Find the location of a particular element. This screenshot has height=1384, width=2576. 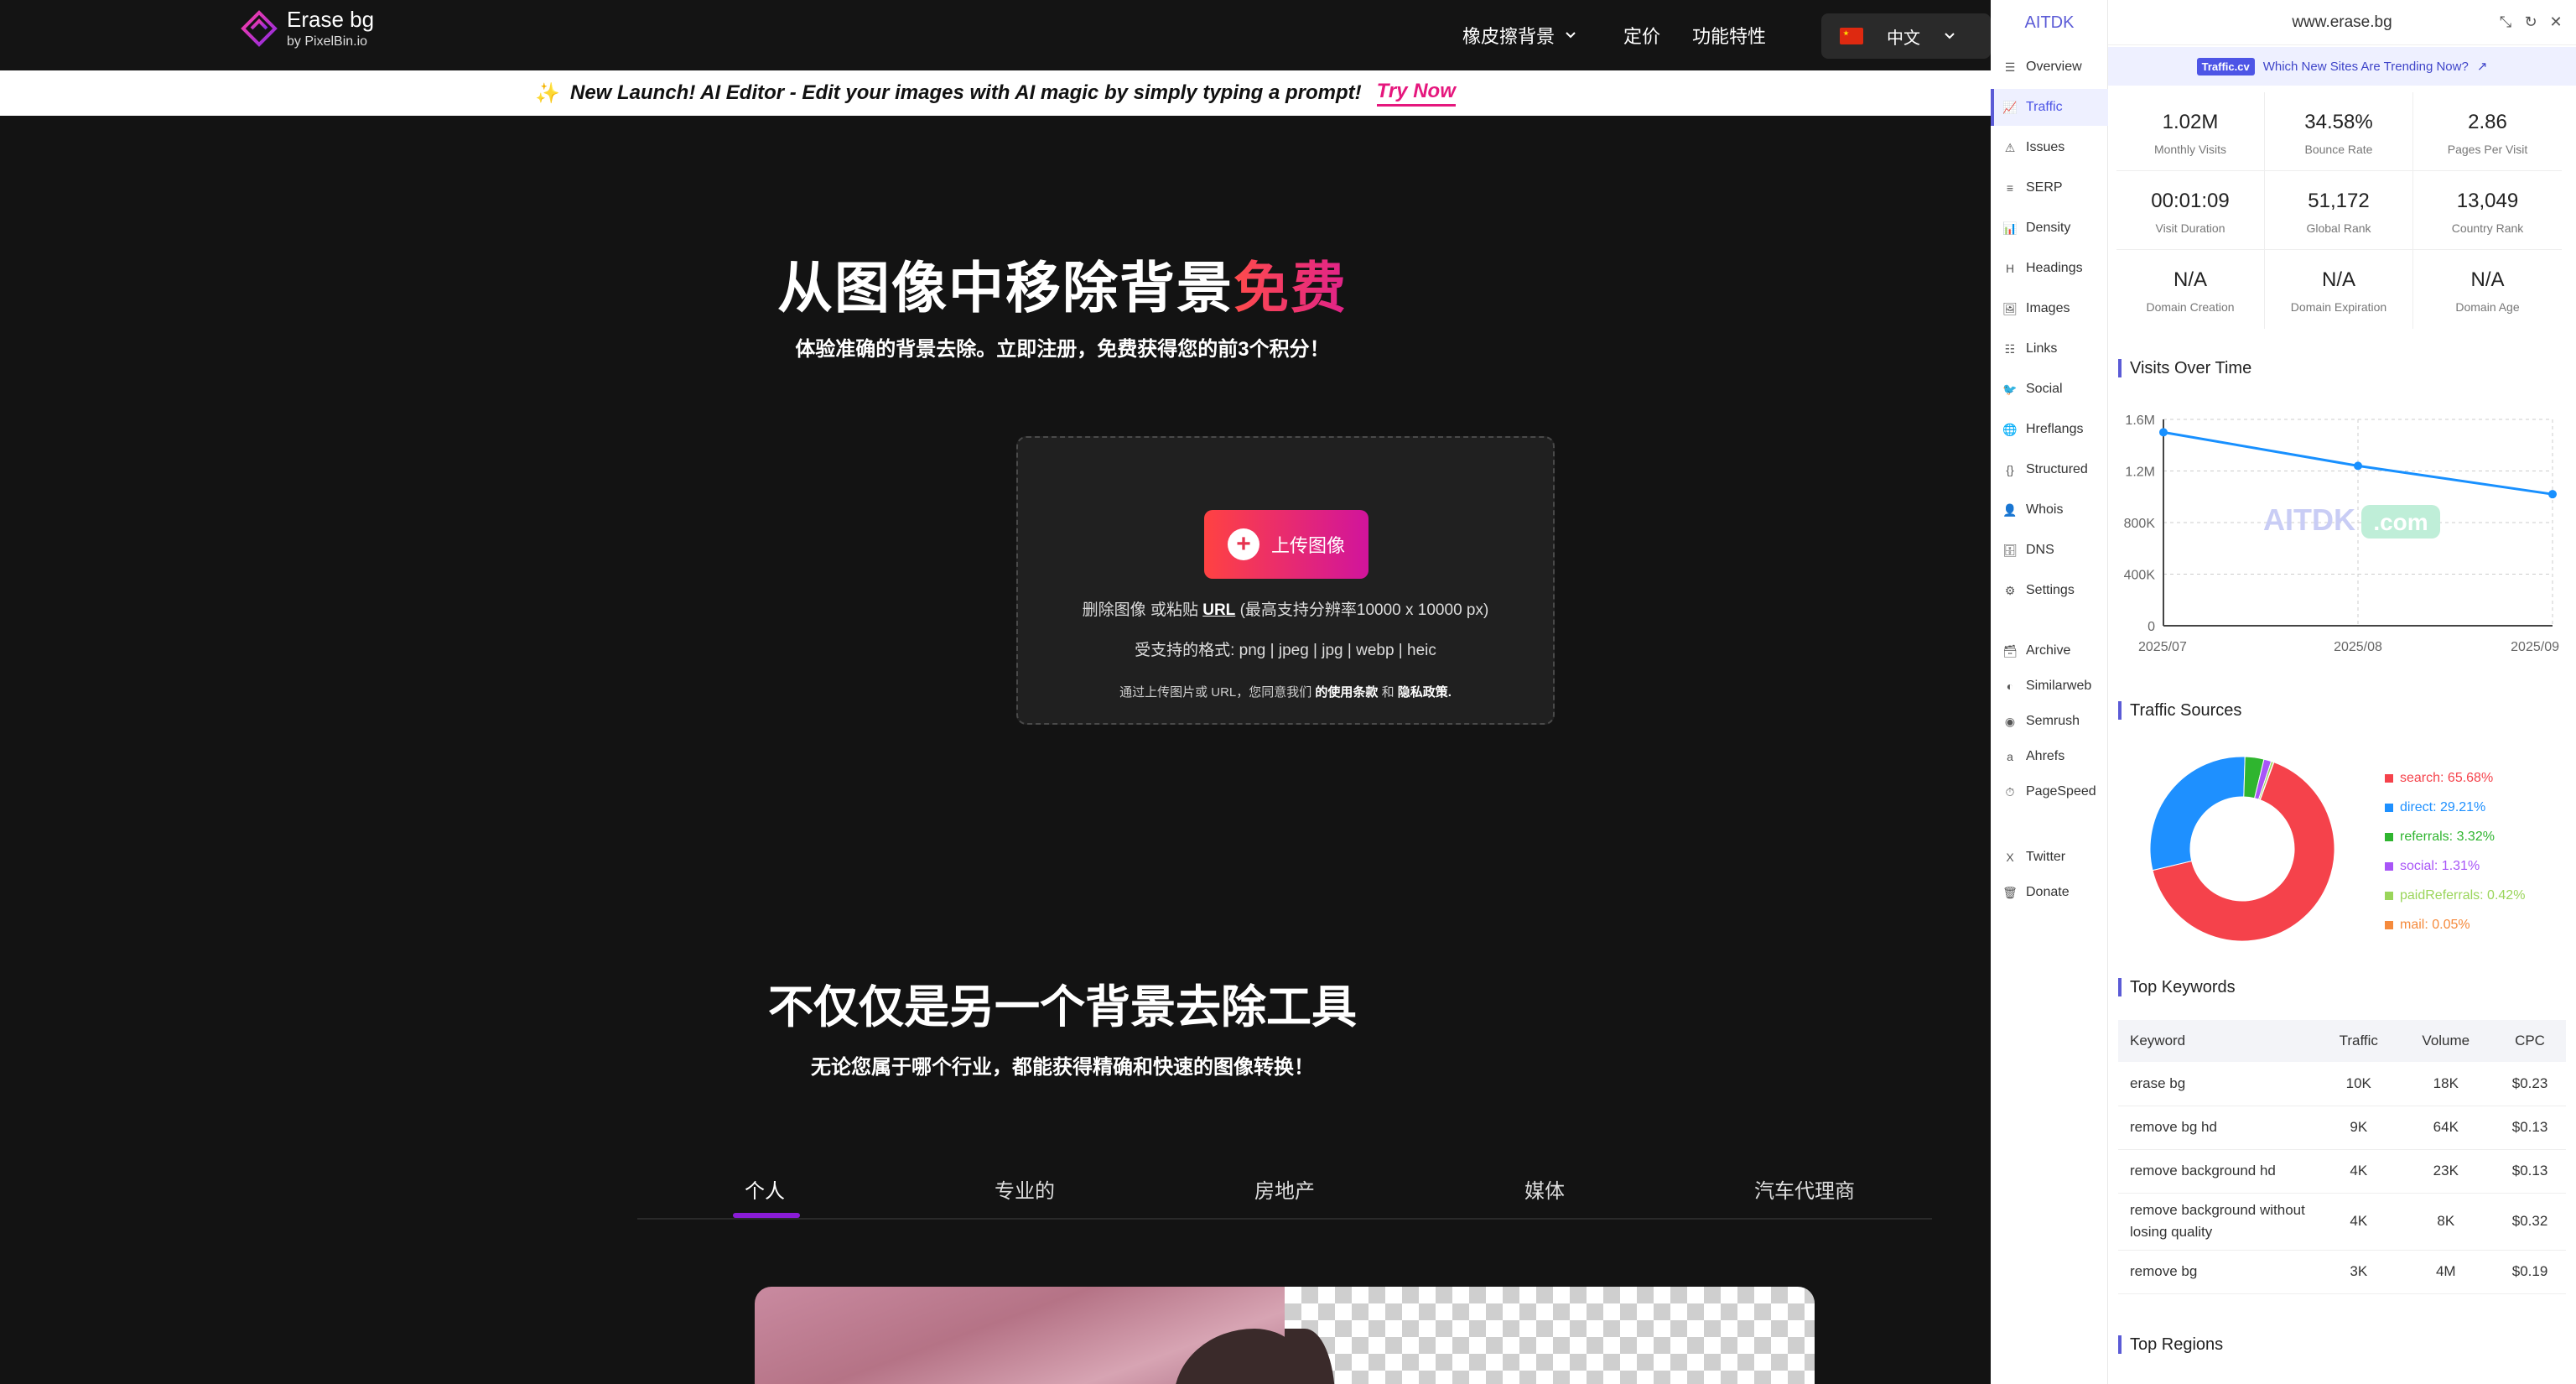

sidebar-item-whois: 👤 Whois is located at coordinates (2049, 510).